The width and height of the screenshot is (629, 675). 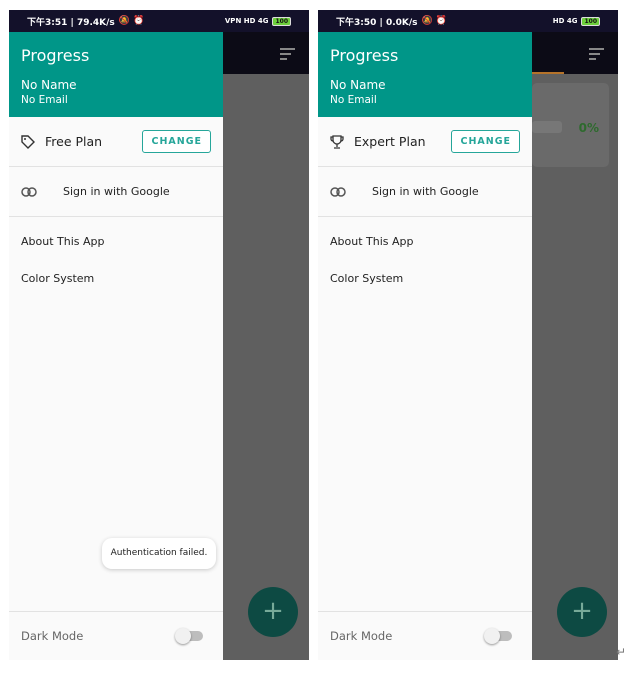 What do you see at coordinates (621, 652) in the screenshot?
I see `return-mark-icon: ↵` at bounding box center [621, 652].